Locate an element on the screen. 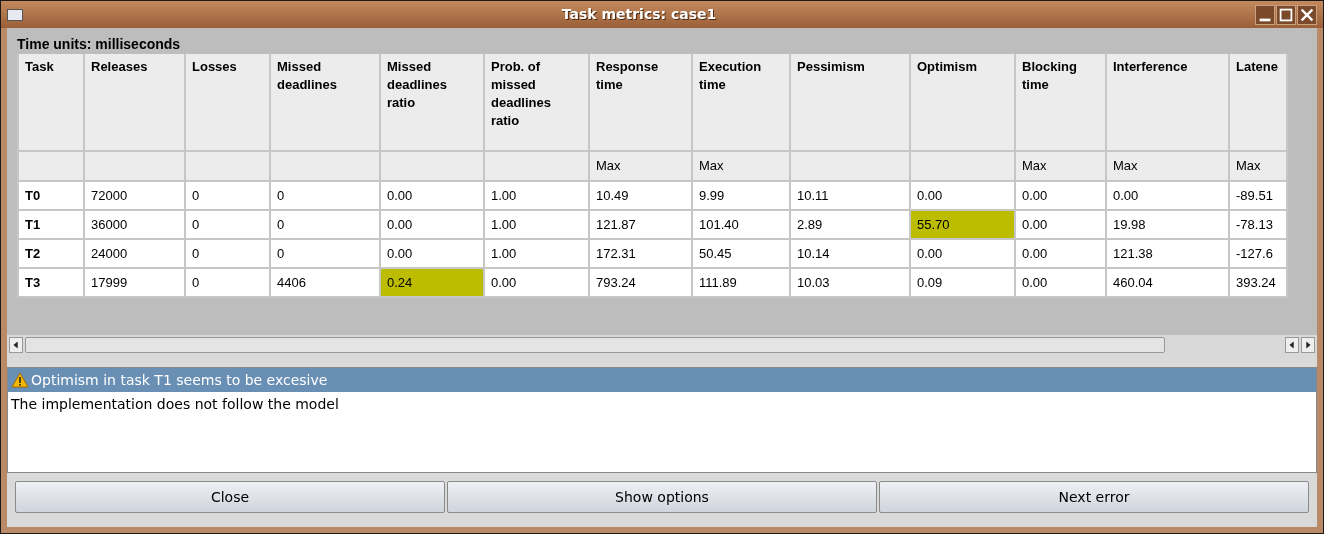 The height and width of the screenshot is (534, 1324). time-units-label: Time units: milliseconds is located at coordinates (99, 44).